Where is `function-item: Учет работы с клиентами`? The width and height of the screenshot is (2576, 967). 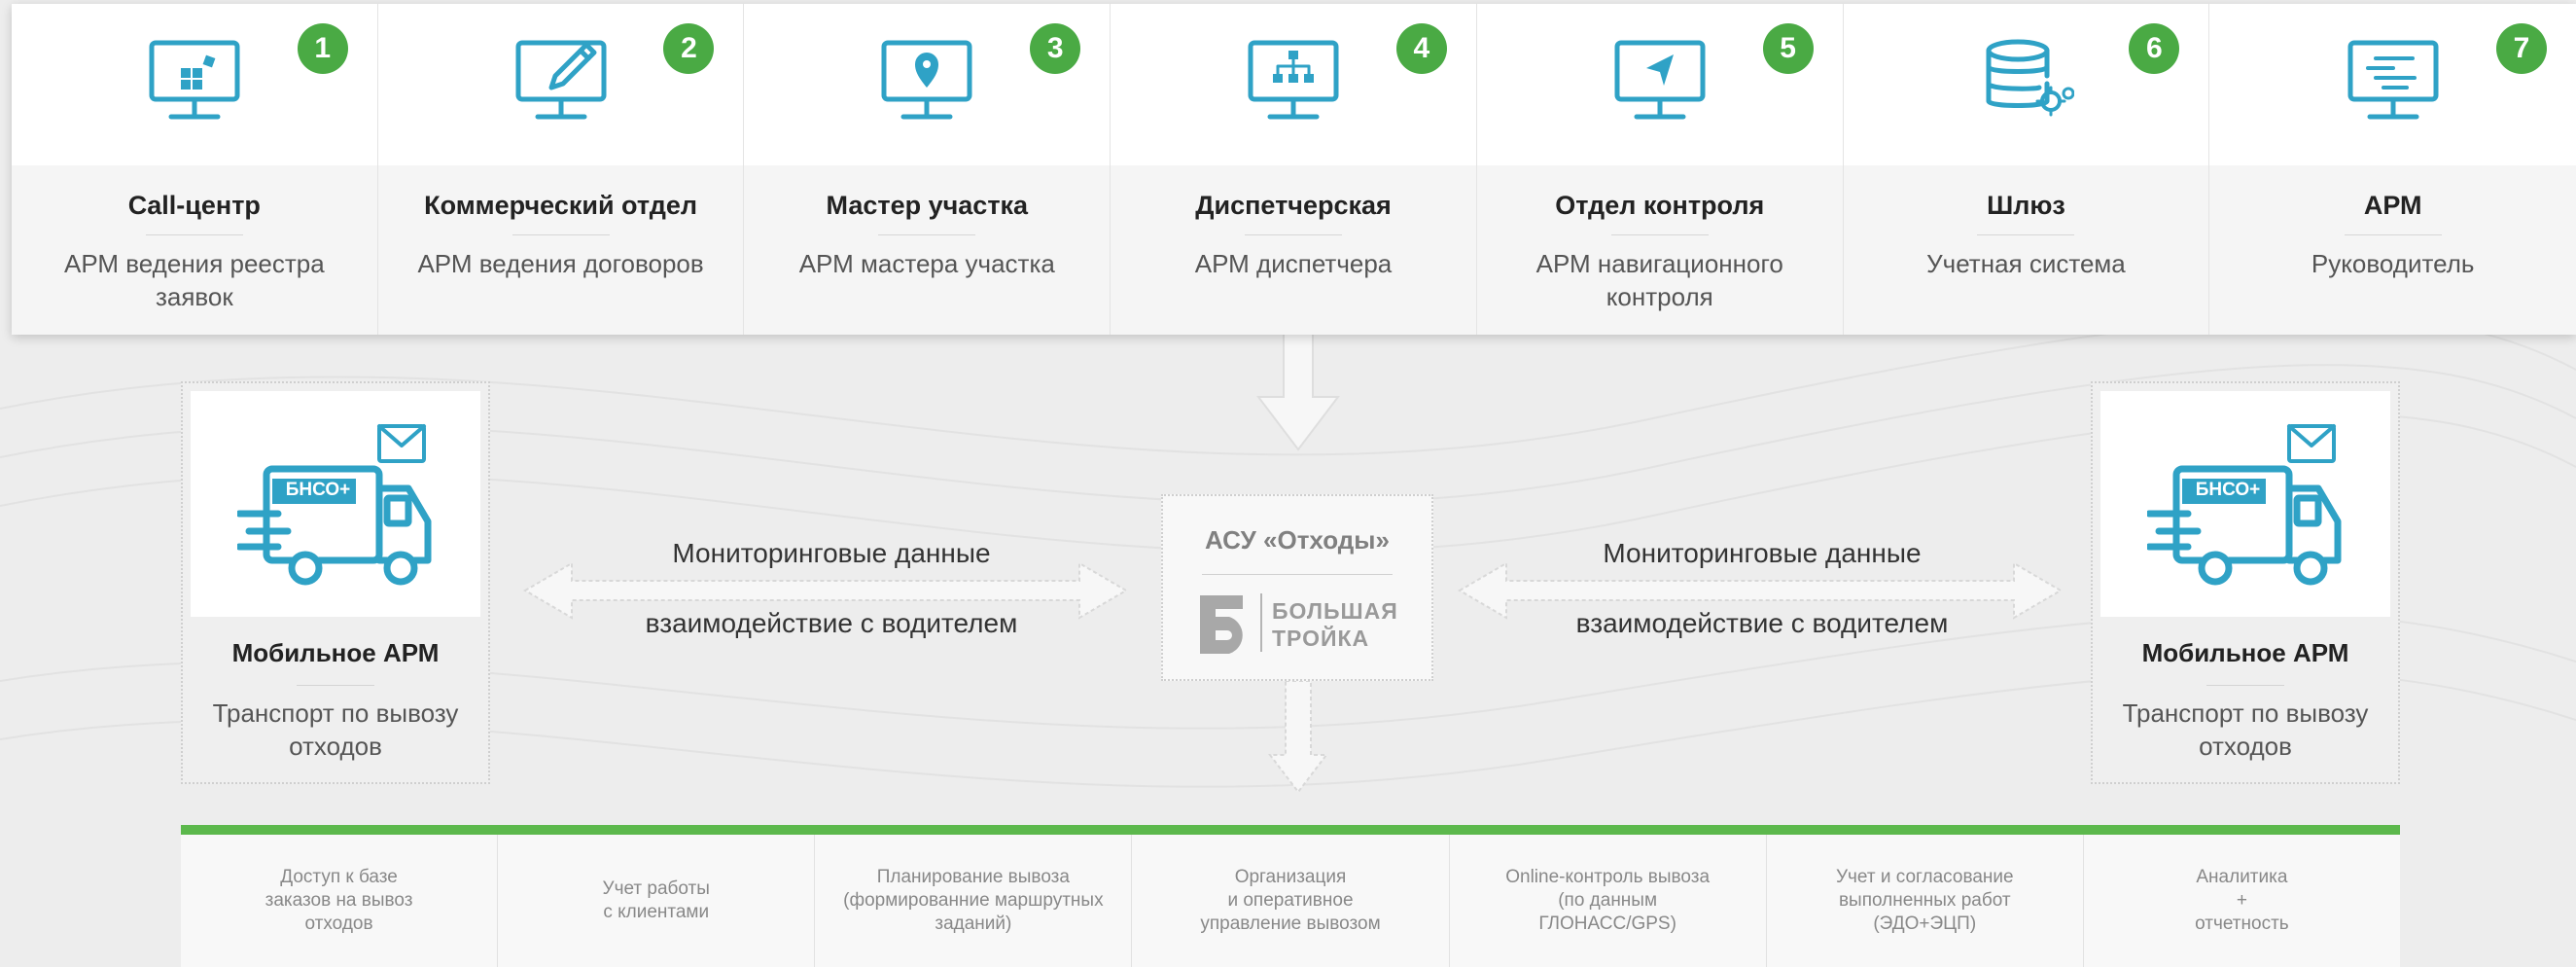
function-item: Учет работы с клиентами is located at coordinates (657, 901).